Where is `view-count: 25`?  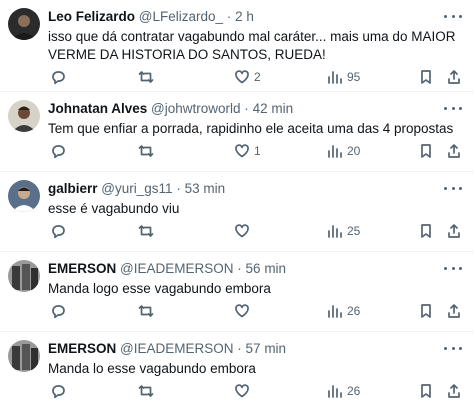
view-count: 25 is located at coordinates (354, 231).